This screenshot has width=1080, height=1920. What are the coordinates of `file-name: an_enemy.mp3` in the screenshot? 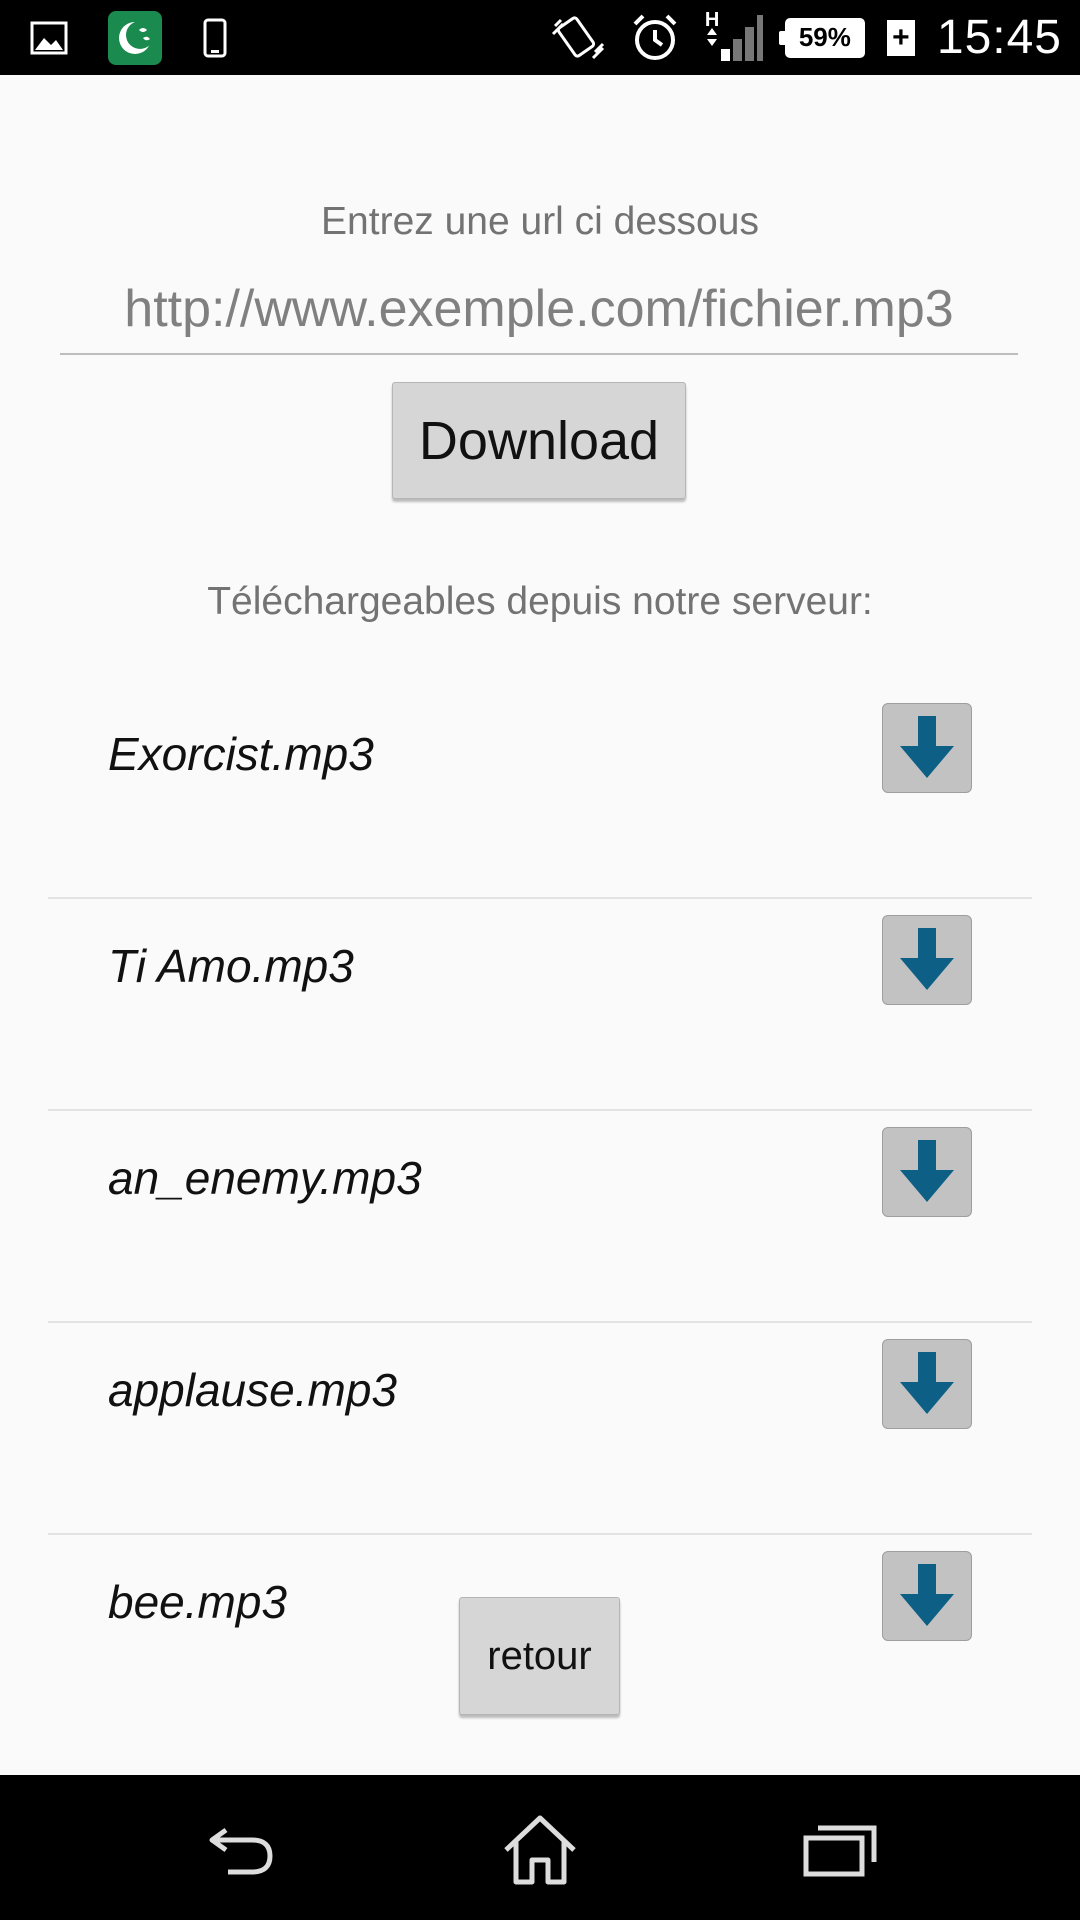 It's located at (265, 1178).